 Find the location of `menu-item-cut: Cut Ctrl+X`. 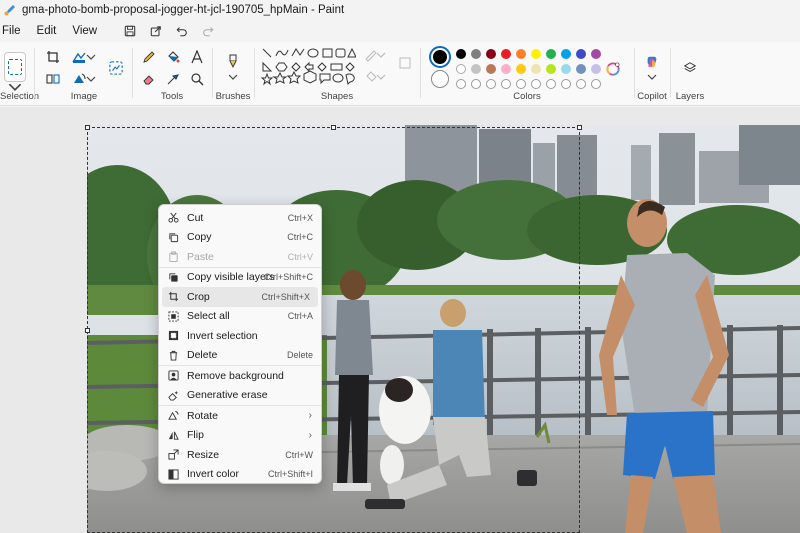

menu-item-cut: Cut Ctrl+X is located at coordinates (240, 218).